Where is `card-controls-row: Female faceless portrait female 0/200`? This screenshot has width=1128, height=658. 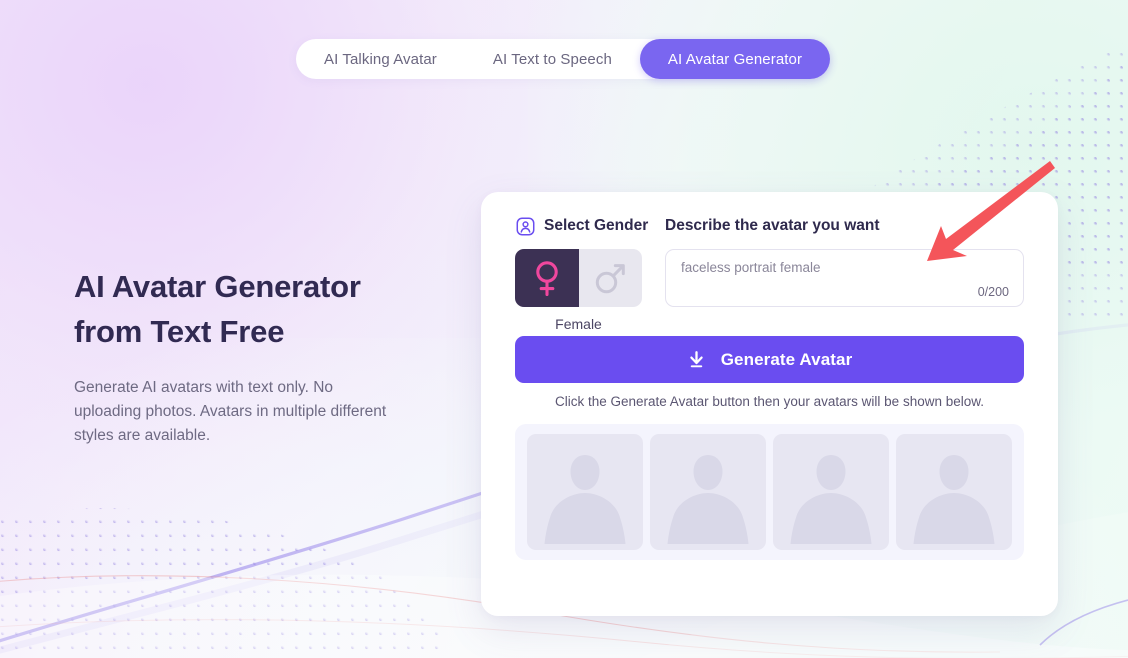
card-controls-row: Female faceless portrait female 0/200 is located at coordinates (769, 290).